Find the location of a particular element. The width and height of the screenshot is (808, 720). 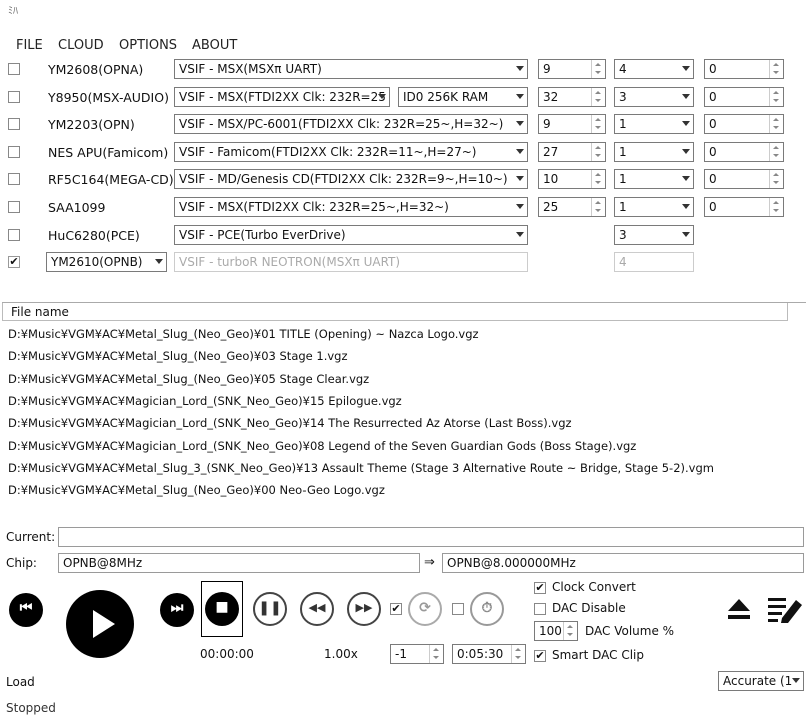

timer-button: ⏱ is located at coordinates (487, 609).